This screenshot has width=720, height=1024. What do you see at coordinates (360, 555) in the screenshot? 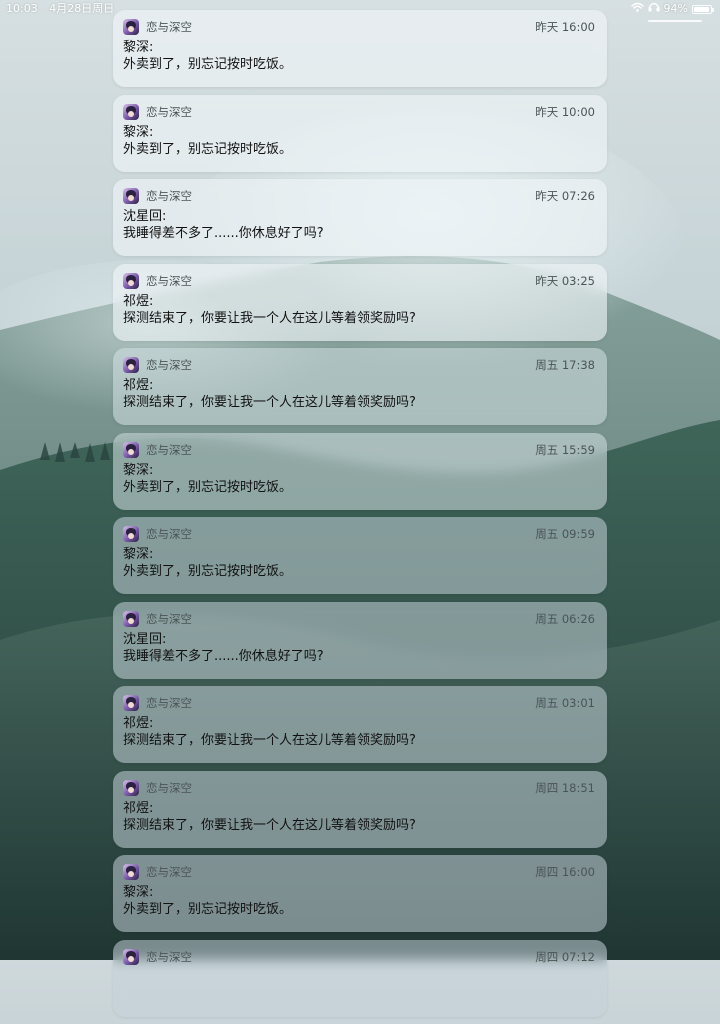
I see `notification-card: 恋与深空 周五 09:59 黎深: 外卖到了，别忘记按时吃饭。` at bounding box center [360, 555].